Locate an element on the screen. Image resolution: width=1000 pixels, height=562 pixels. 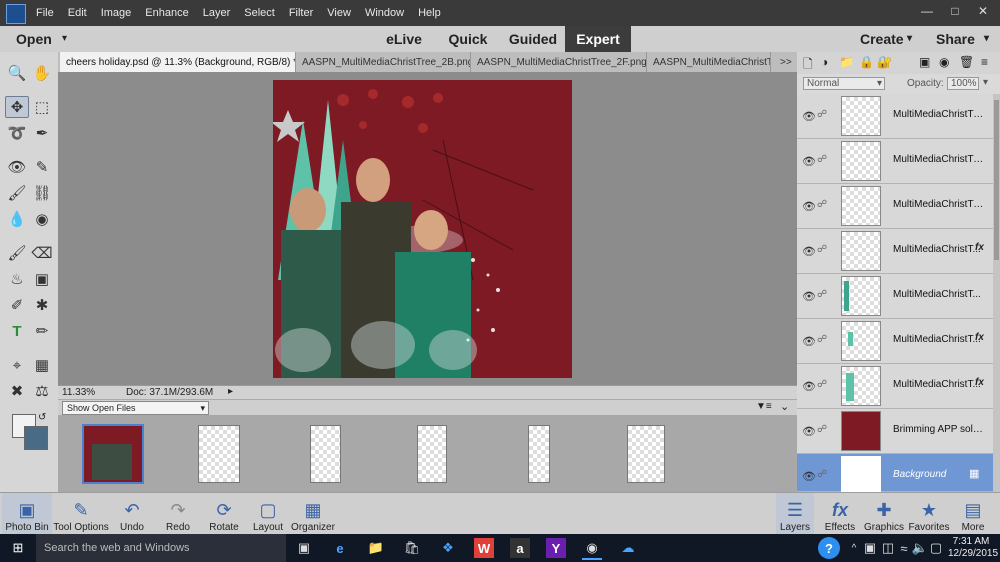
crop-tool-icon: ⌖ is located at coordinates (17, 365).